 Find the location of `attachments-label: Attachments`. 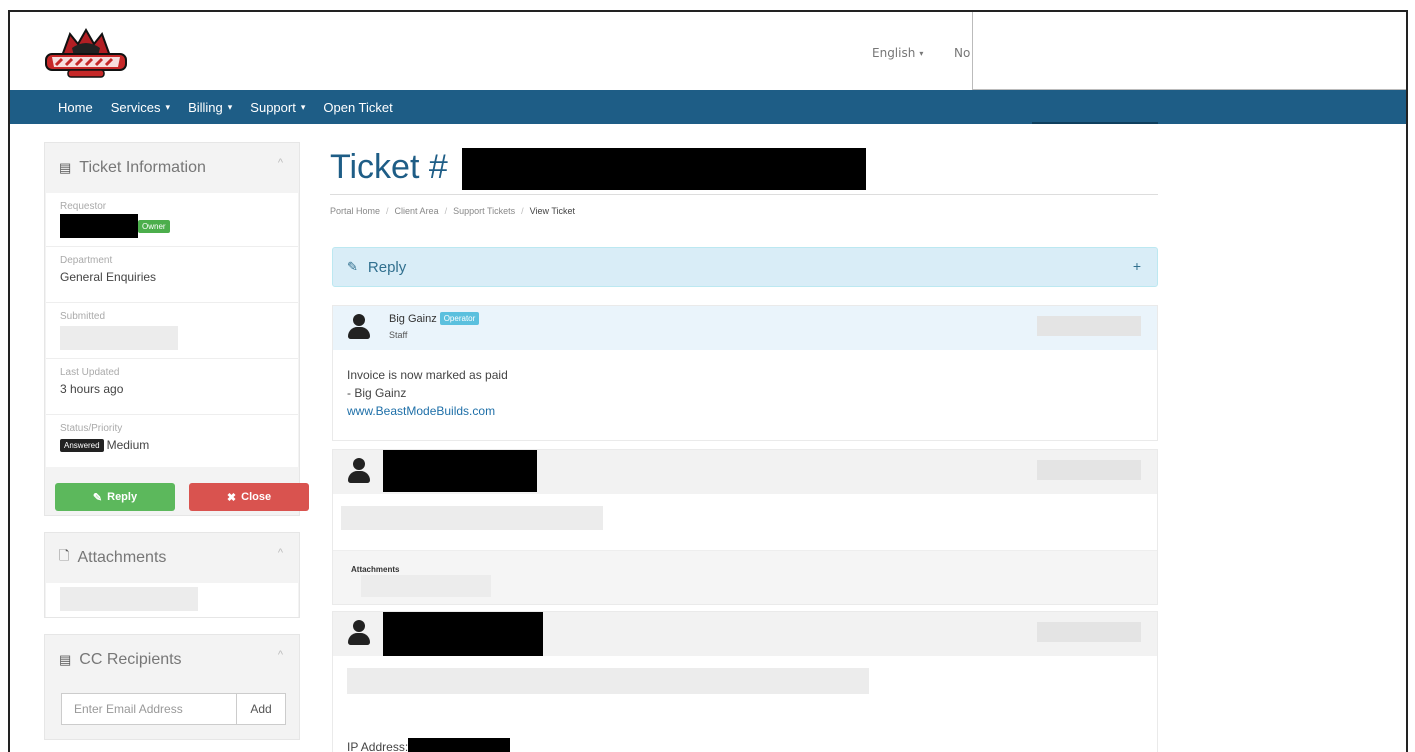

attachments-label: Attachments is located at coordinates (375, 569).